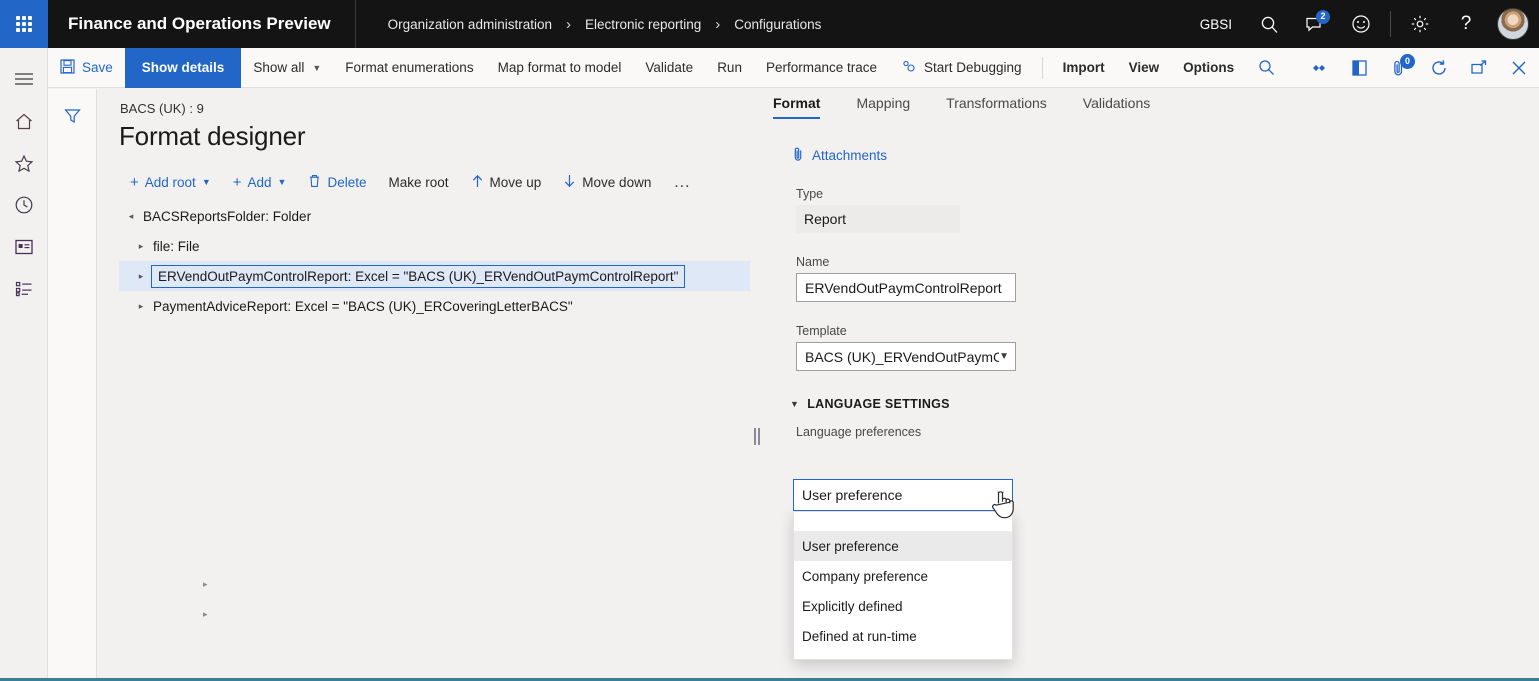 Image resolution: width=1539 pixels, height=681 pixels. I want to click on view-button: View, so click(1144, 68).